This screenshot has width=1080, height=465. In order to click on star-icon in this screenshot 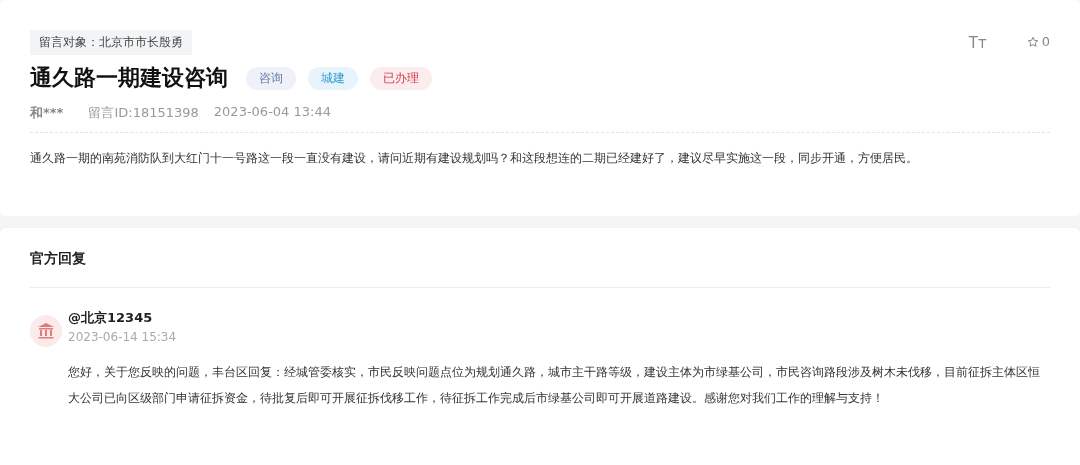, I will do `click(1032, 41)`.